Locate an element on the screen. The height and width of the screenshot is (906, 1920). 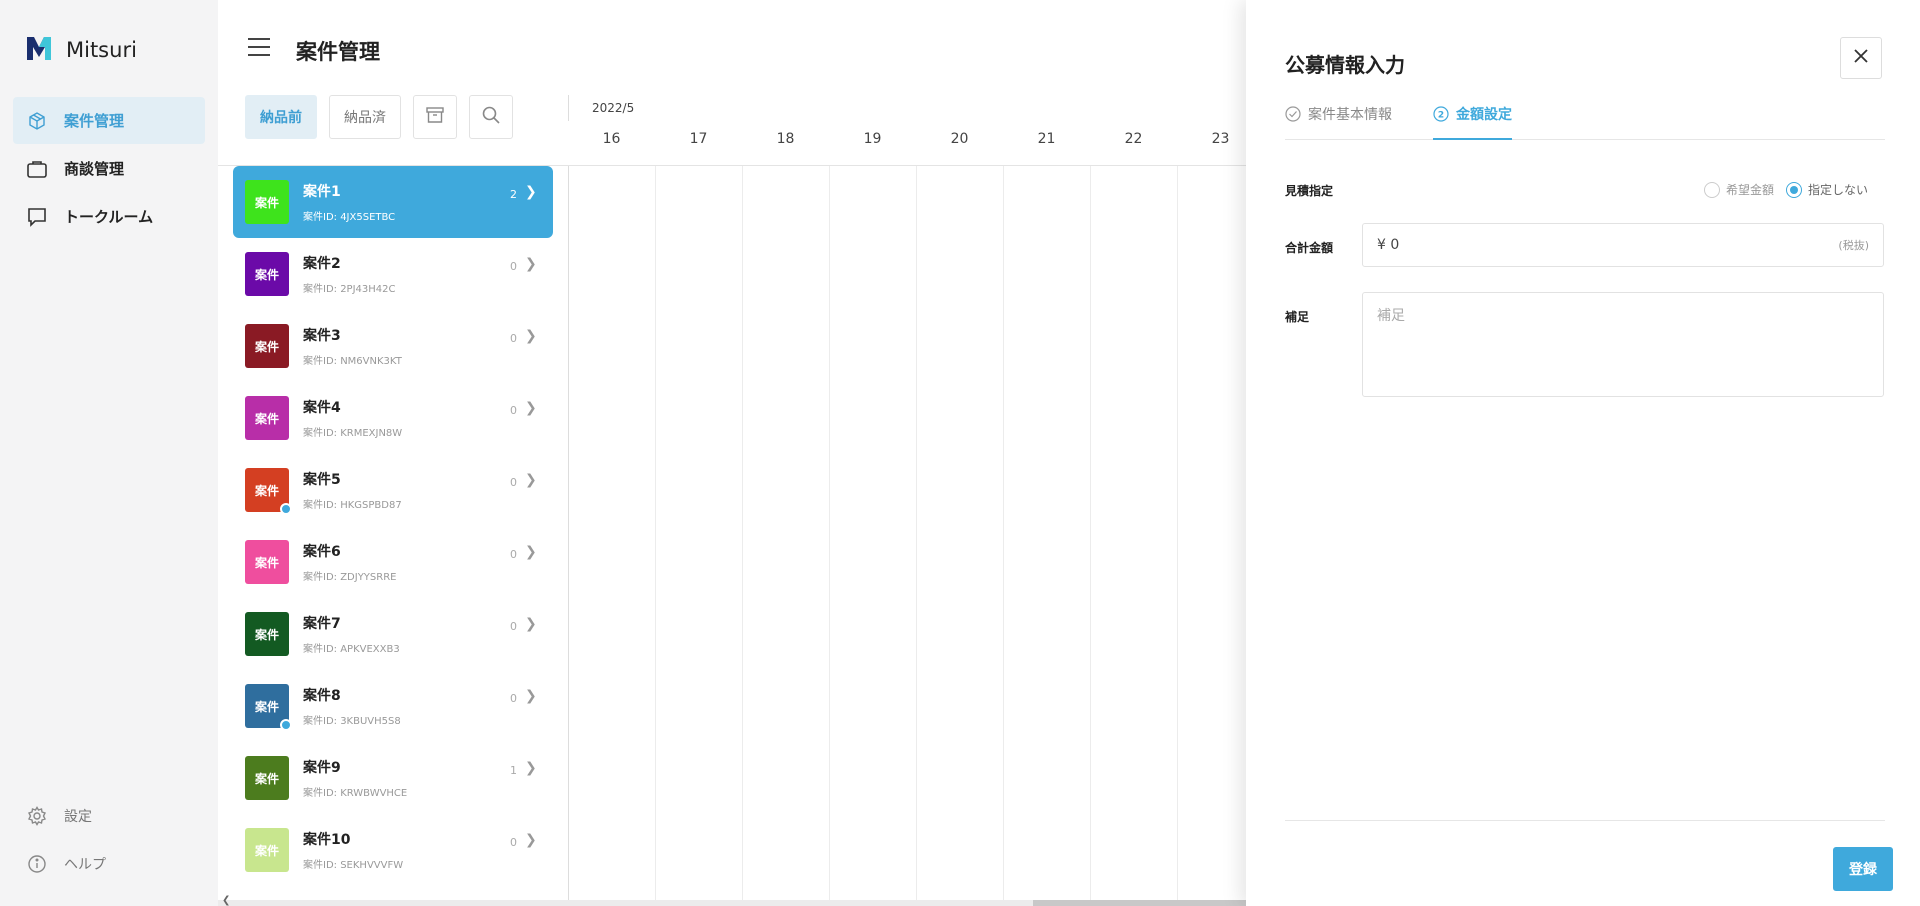
list-item: 案件 案件7 案件ID: APKVEXXB3 0 ❯ is located at coordinates (393, 634).